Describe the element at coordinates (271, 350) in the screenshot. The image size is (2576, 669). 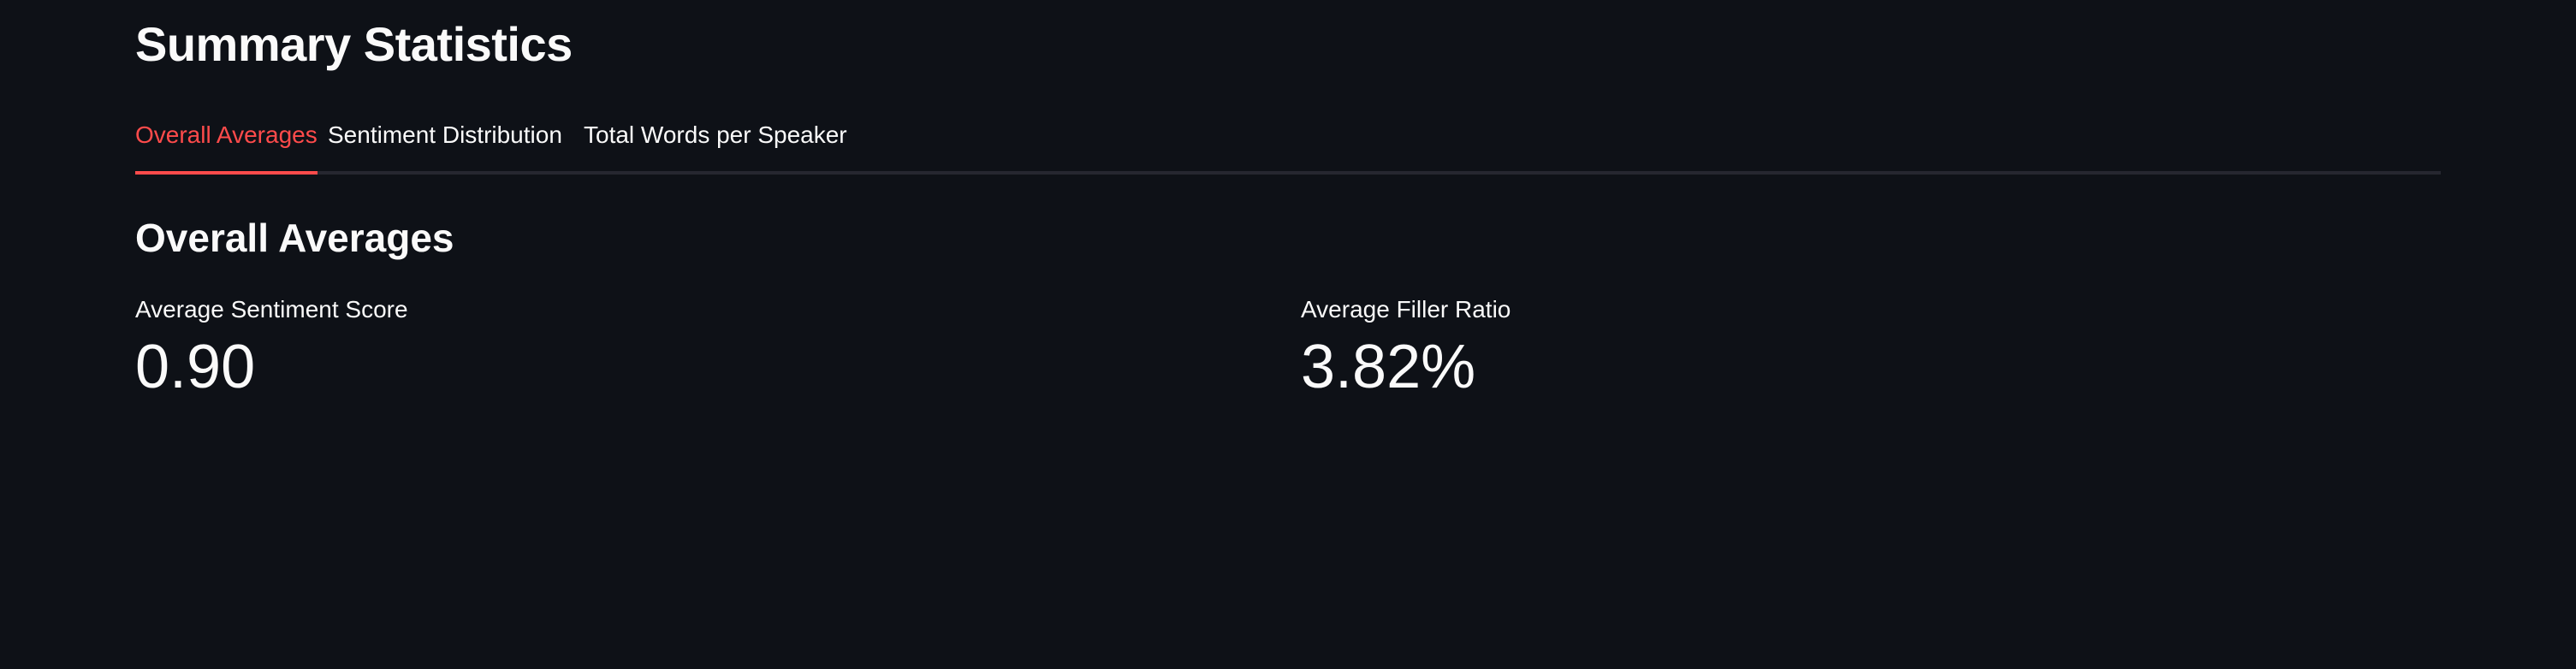
I see `metric-average-sentiment-score: Average Sentiment Score 0.90` at that location.